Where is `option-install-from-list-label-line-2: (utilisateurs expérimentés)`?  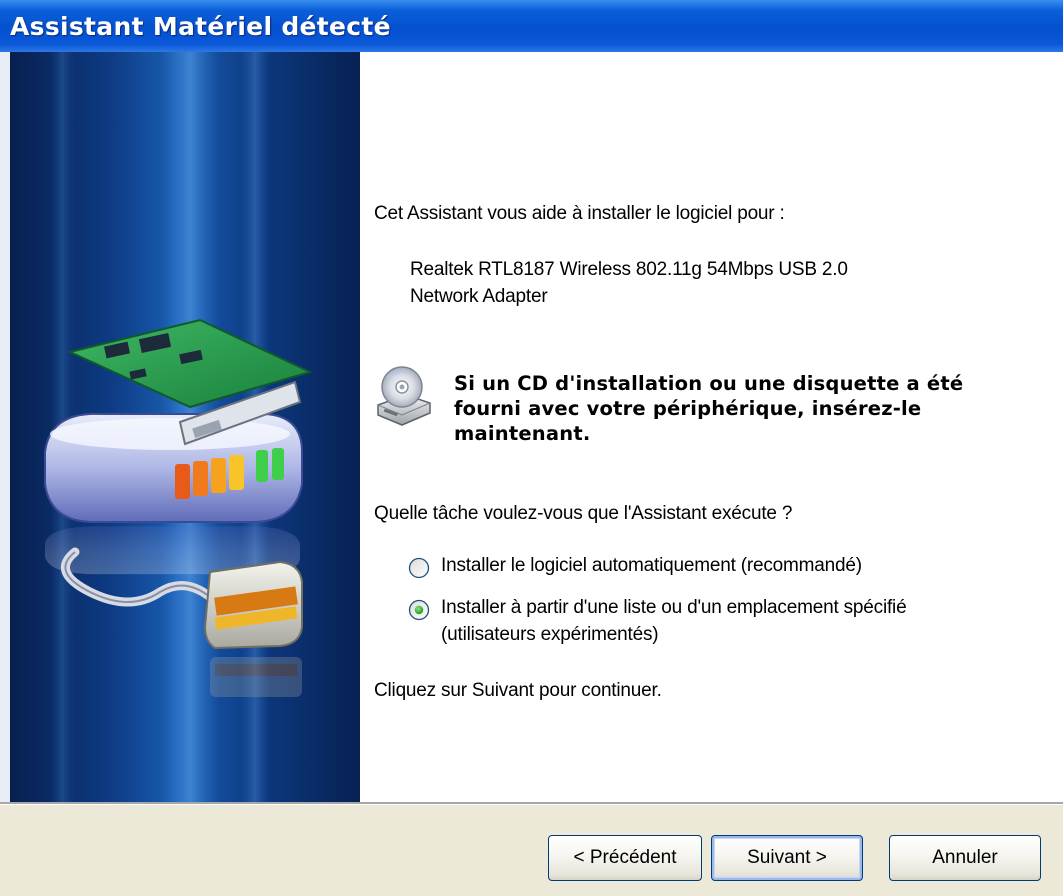
option-install-from-list-label-line-2: (utilisateurs expérimentés) is located at coordinates (550, 635).